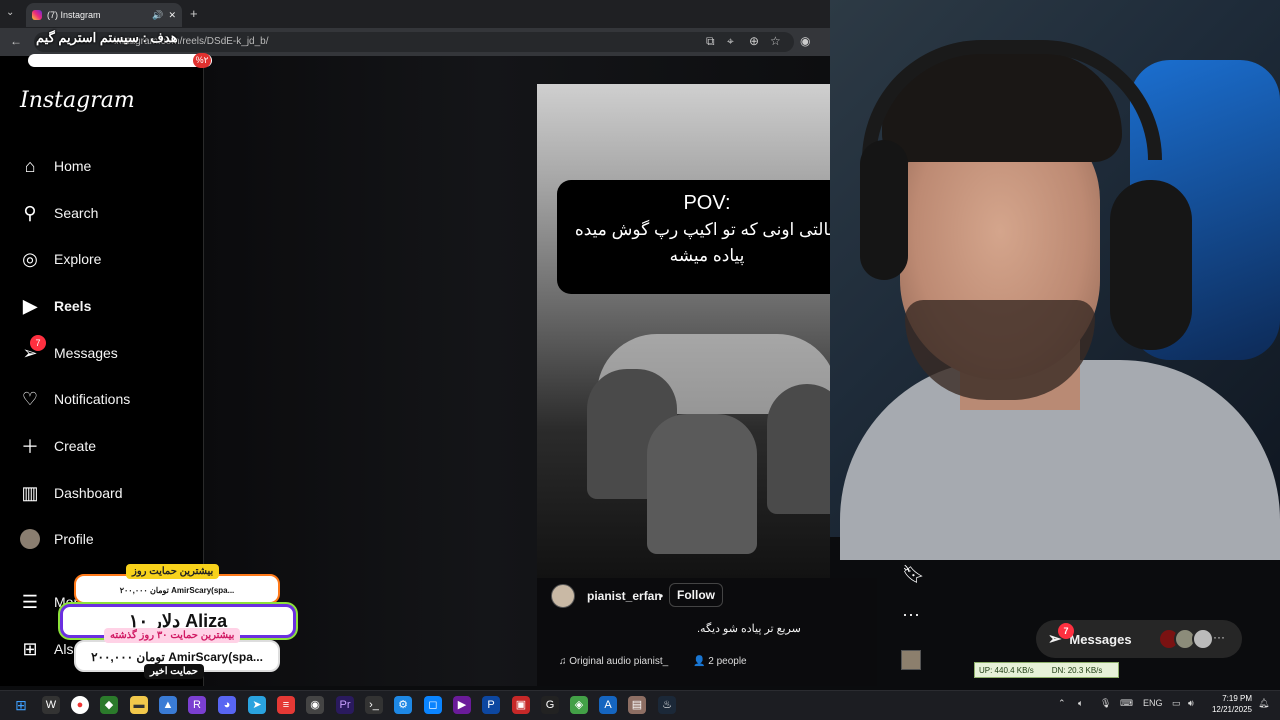 This screenshot has width=1280, height=720. What do you see at coordinates (38, 343) in the screenshot?
I see `messages-badge: 7` at bounding box center [38, 343].